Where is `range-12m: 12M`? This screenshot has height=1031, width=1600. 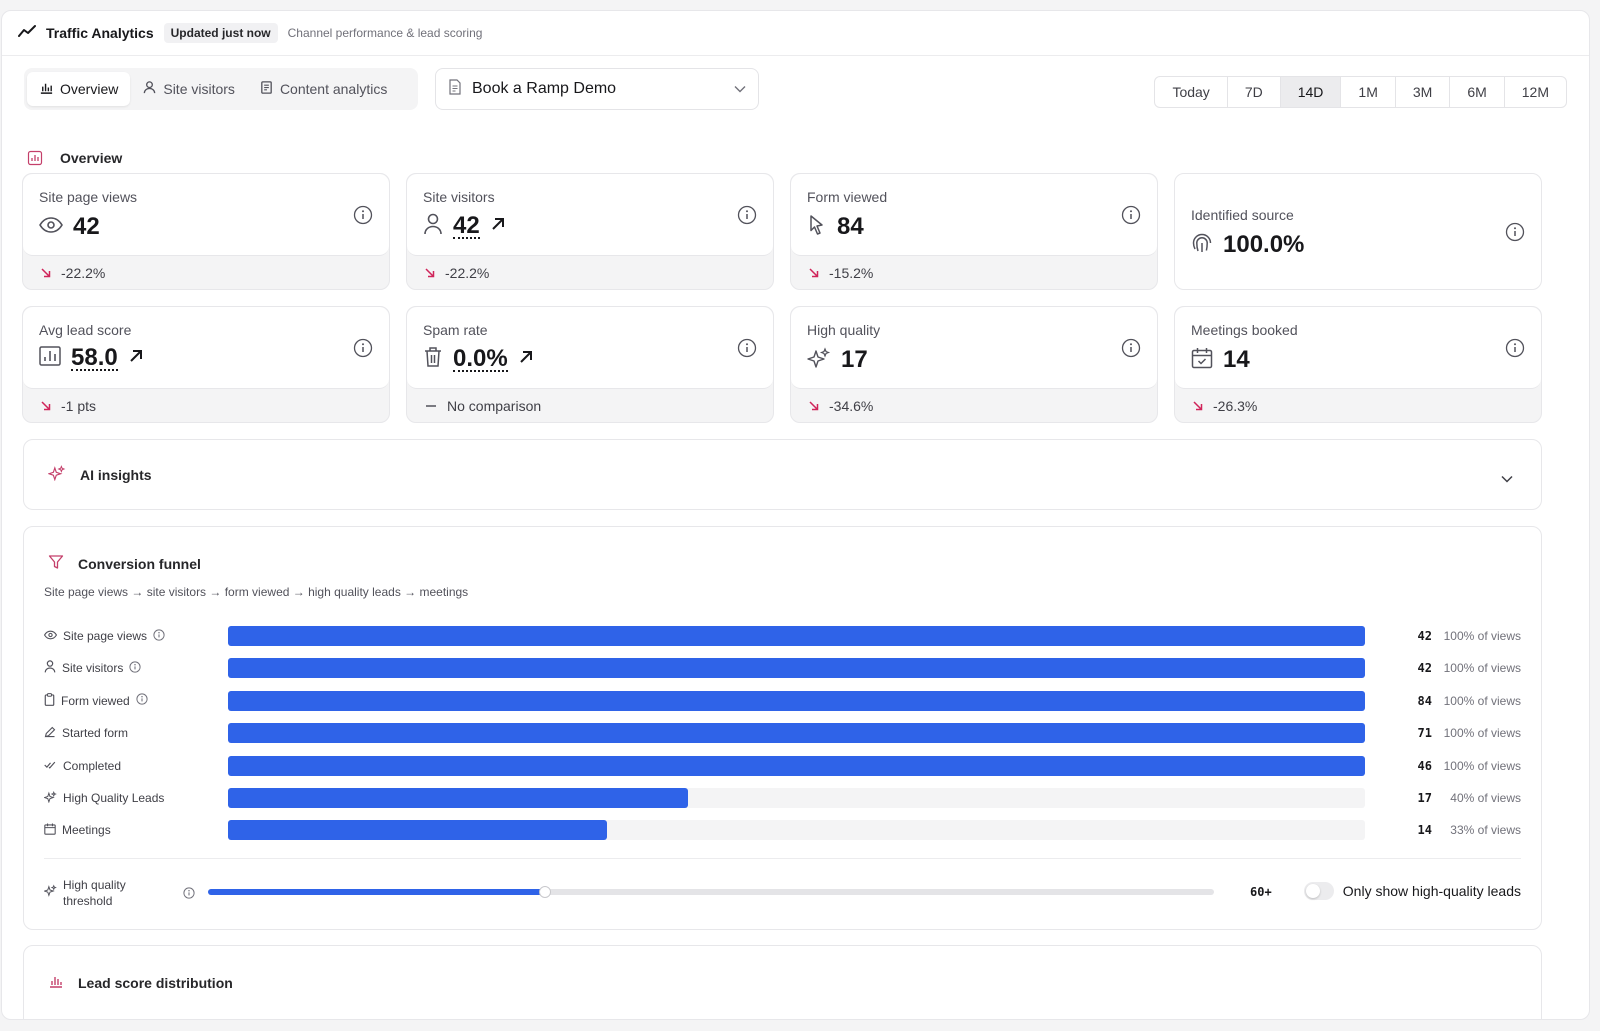 range-12m: 12M is located at coordinates (1535, 92).